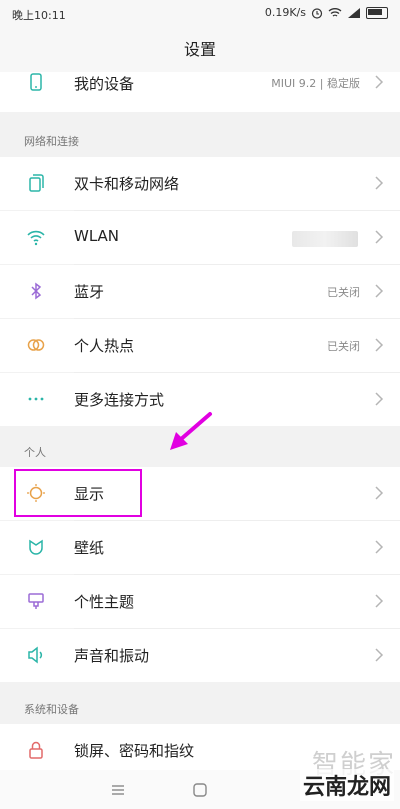 Image resolution: width=400 pixels, height=809 pixels. I want to click on settings-item-sound: 声音和振动, so click(200, 655).